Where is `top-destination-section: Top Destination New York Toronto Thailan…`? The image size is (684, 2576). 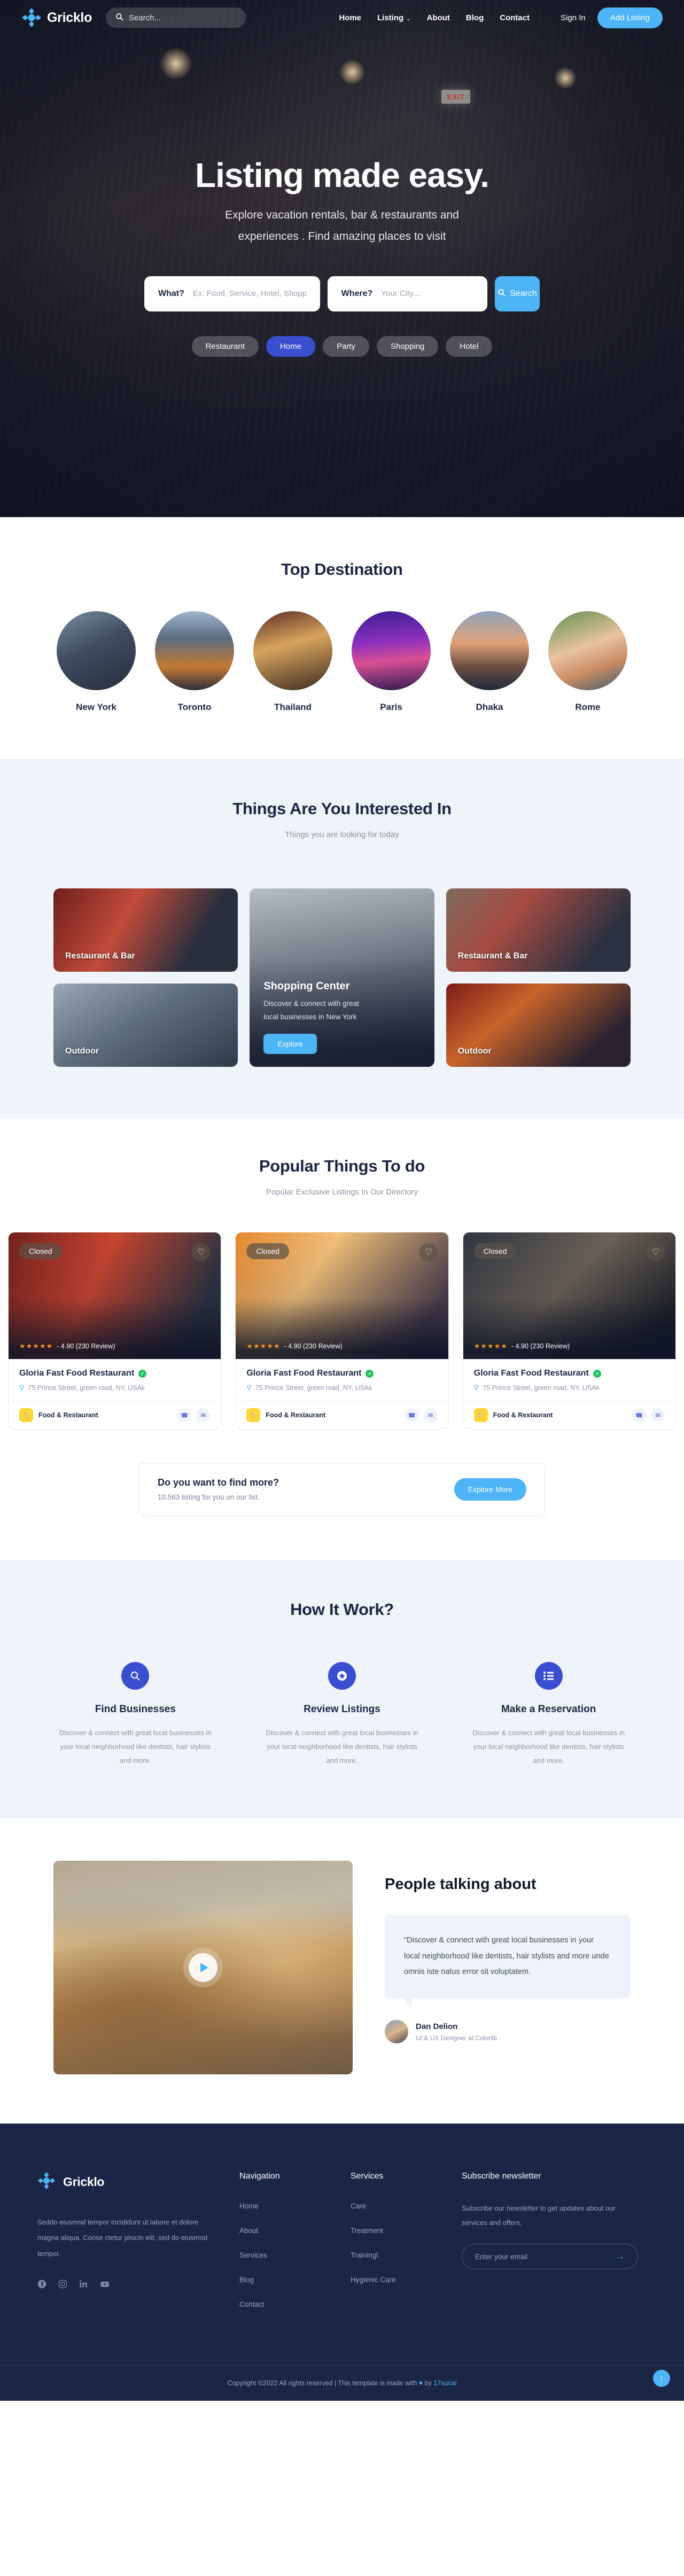
top-destination-section: Top Destination New York Toronto Thailan… is located at coordinates (342, 638).